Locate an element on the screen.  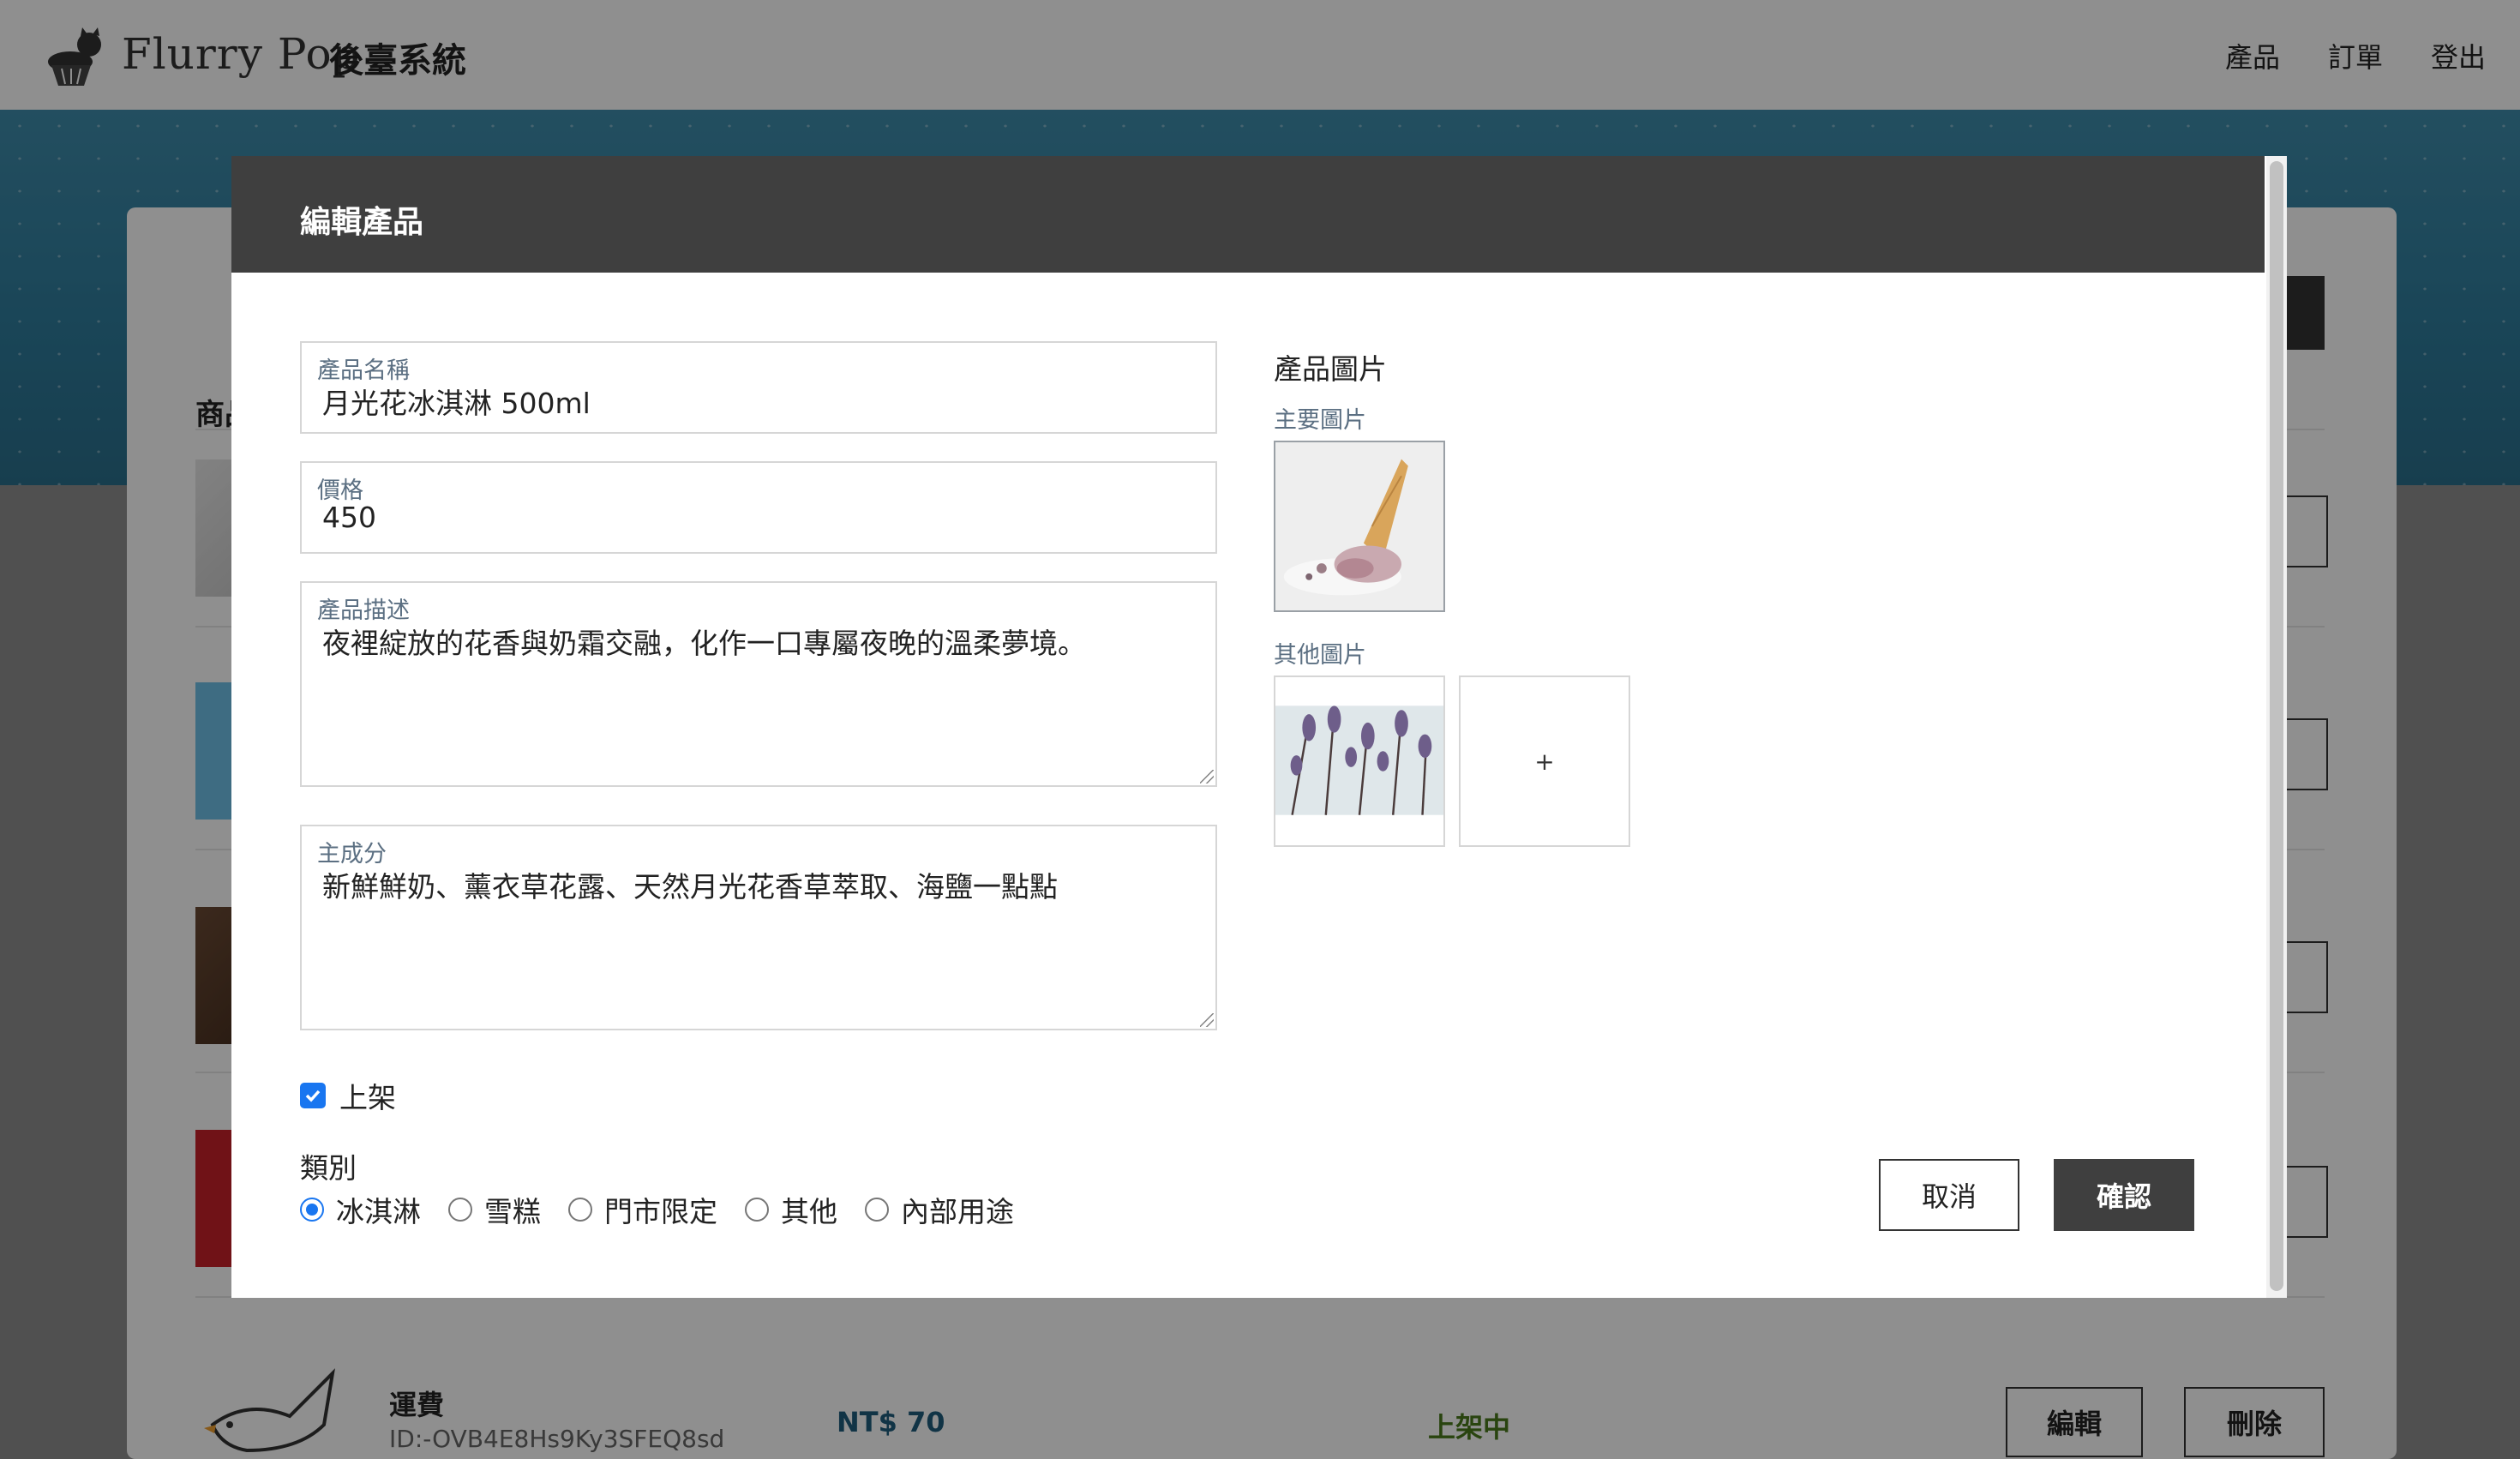
category-option-other: 其他 is located at coordinates (791, 1209).